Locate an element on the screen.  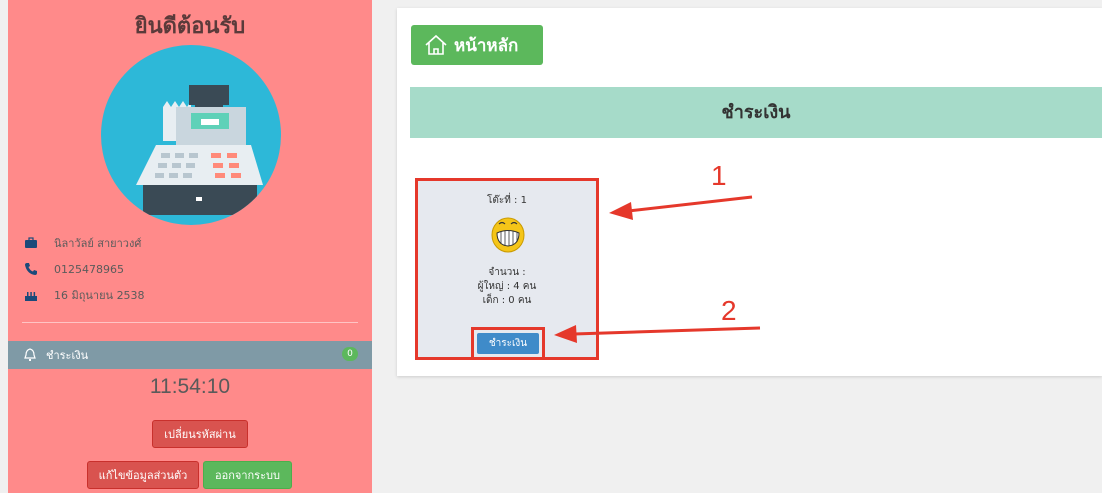
grinning-face-icon is located at coordinates (508, 235).